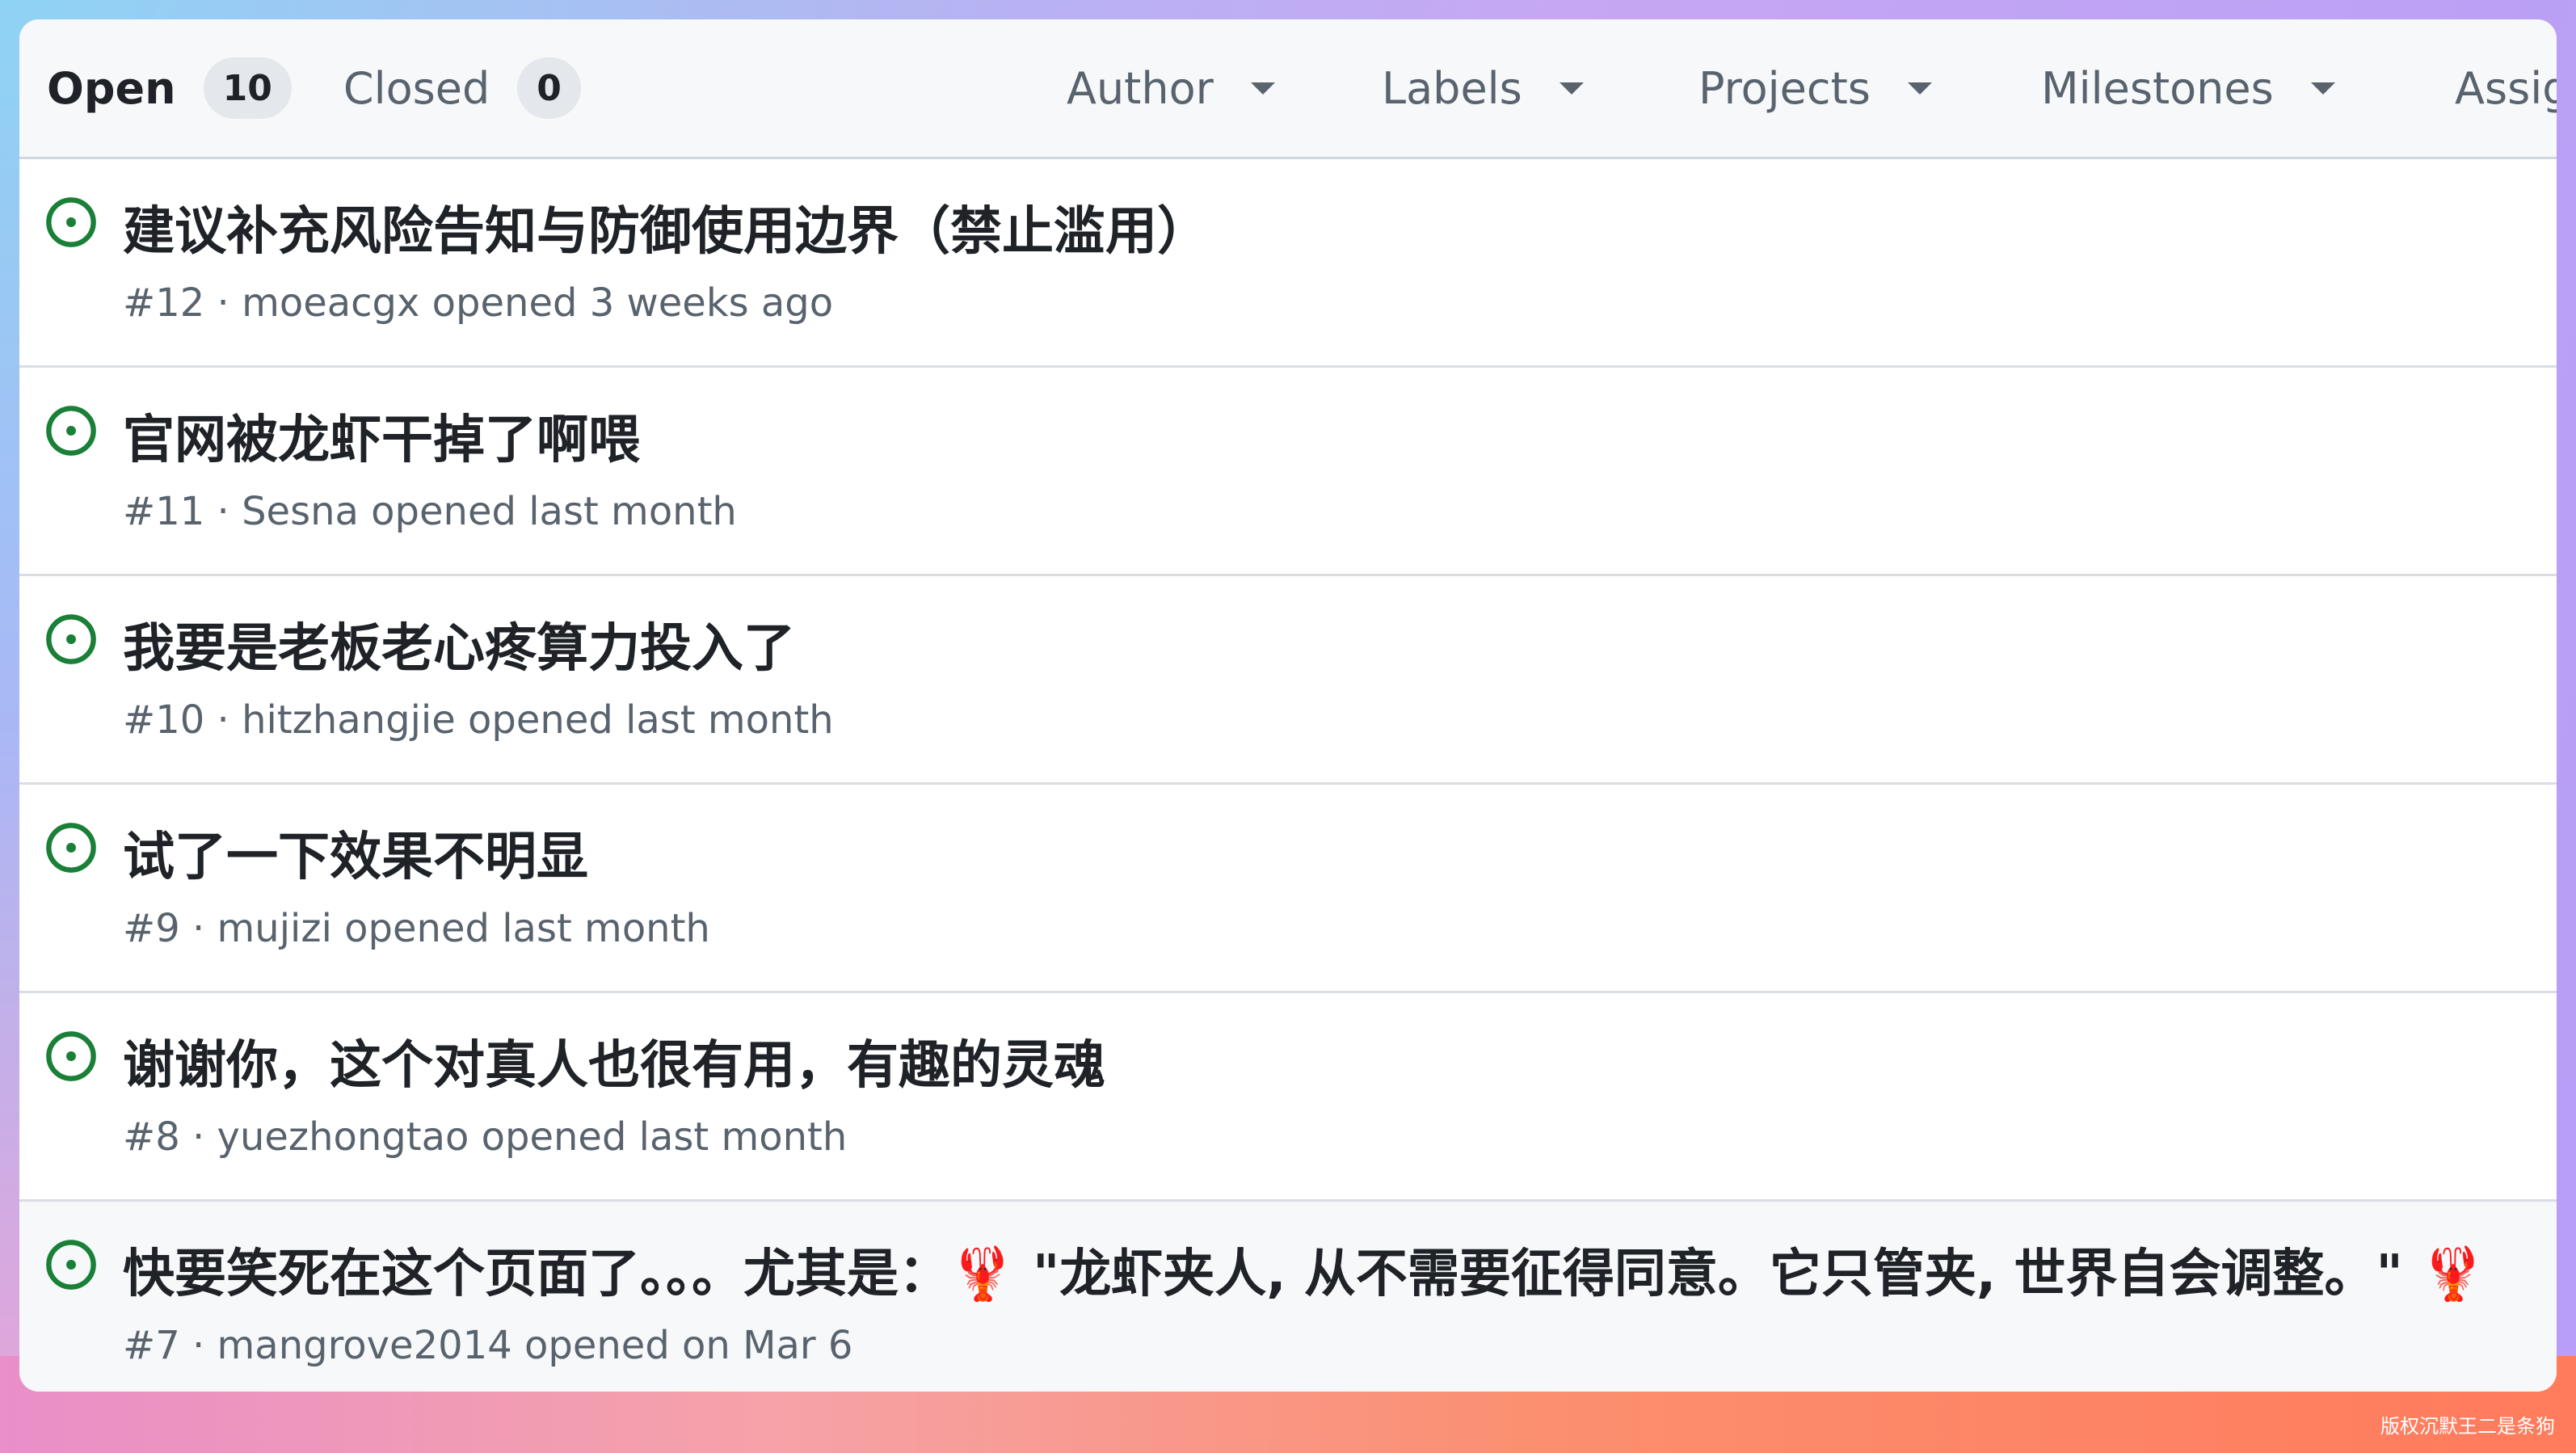 Image resolution: width=2576 pixels, height=1453 pixels. What do you see at coordinates (1452, 88) in the screenshot?
I see `labels-filter-label: Labels` at bounding box center [1452, 88].